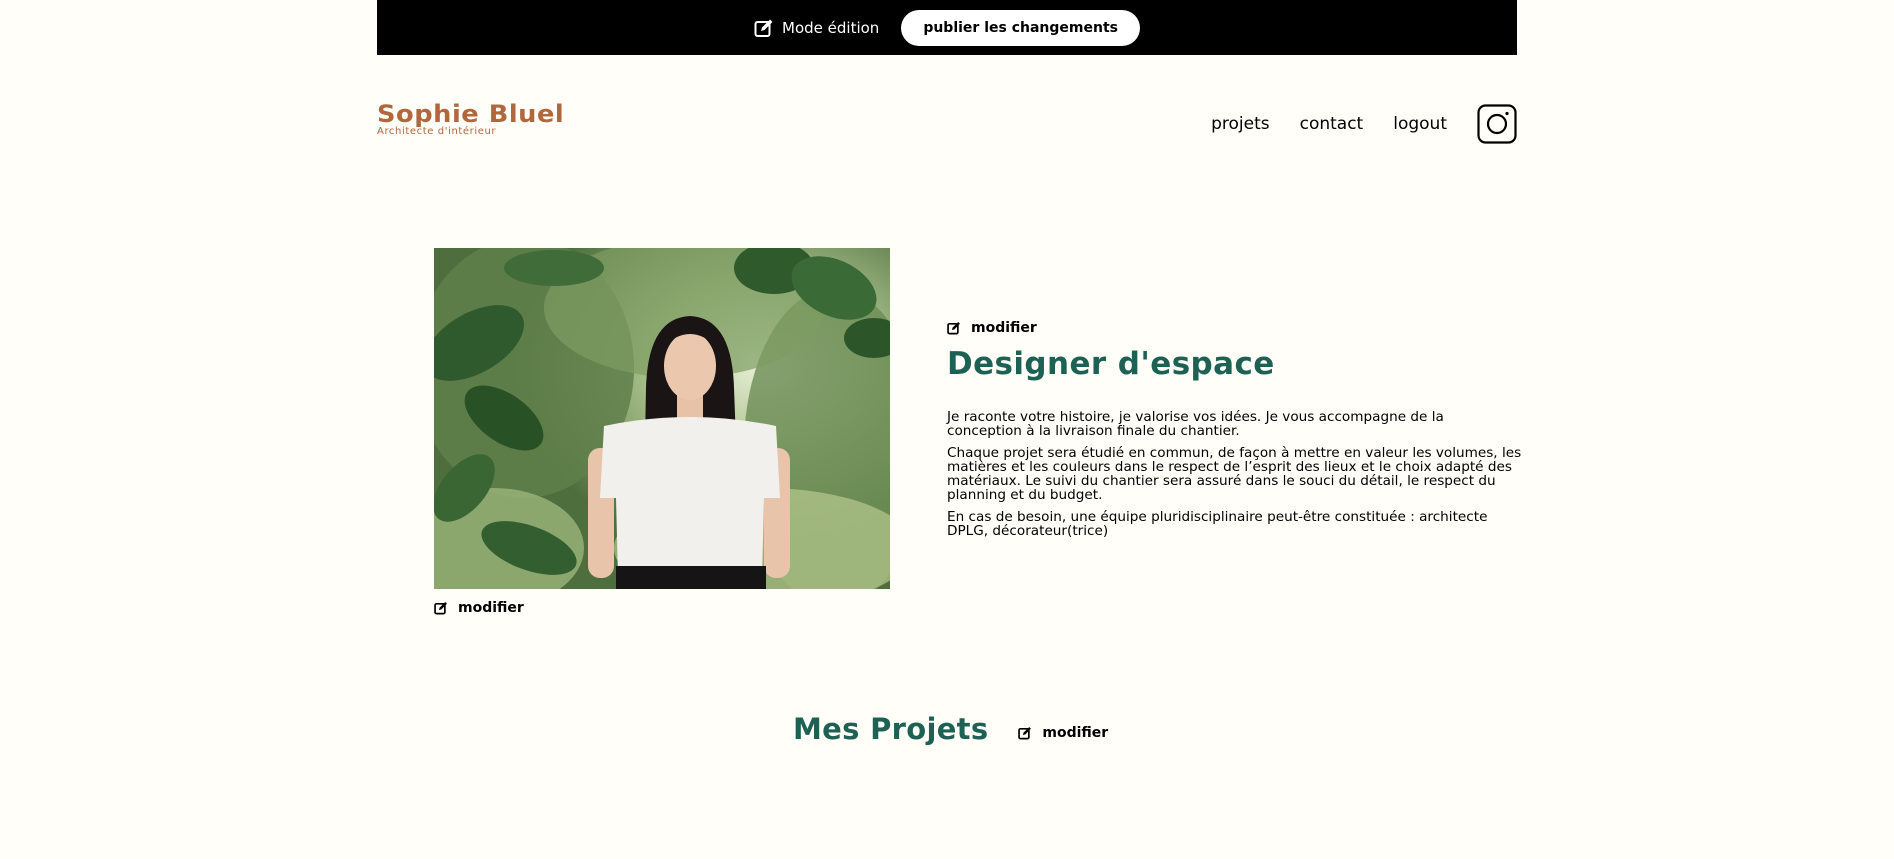 This screenshot has width=1894, height=859. I want to click on portrait-photo, so click(662, 418).